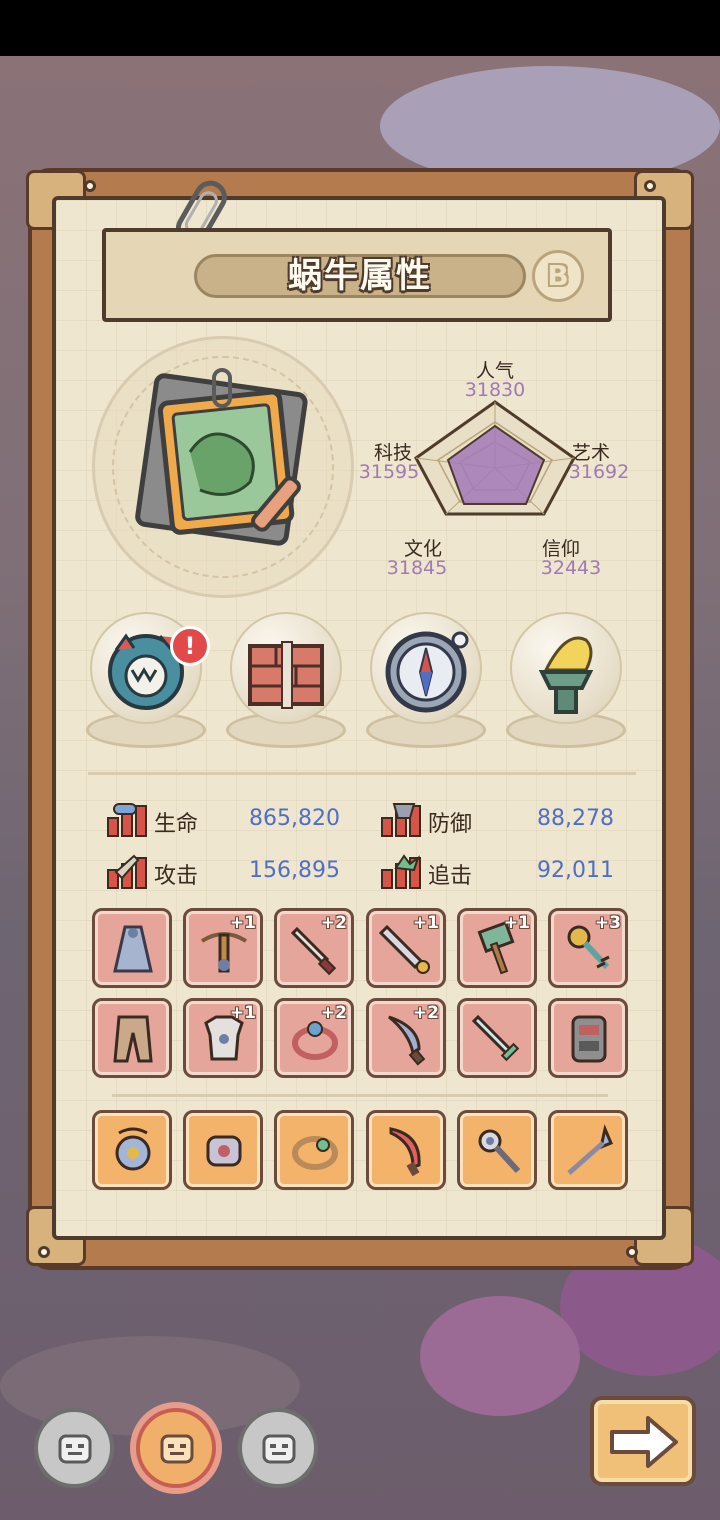 This screenshot has width=720, height=1520. What do you see at coordinates (360, 276) in the screenshot?
I see `page-title: 蜗牛属性` at bounding box center [360, 276].